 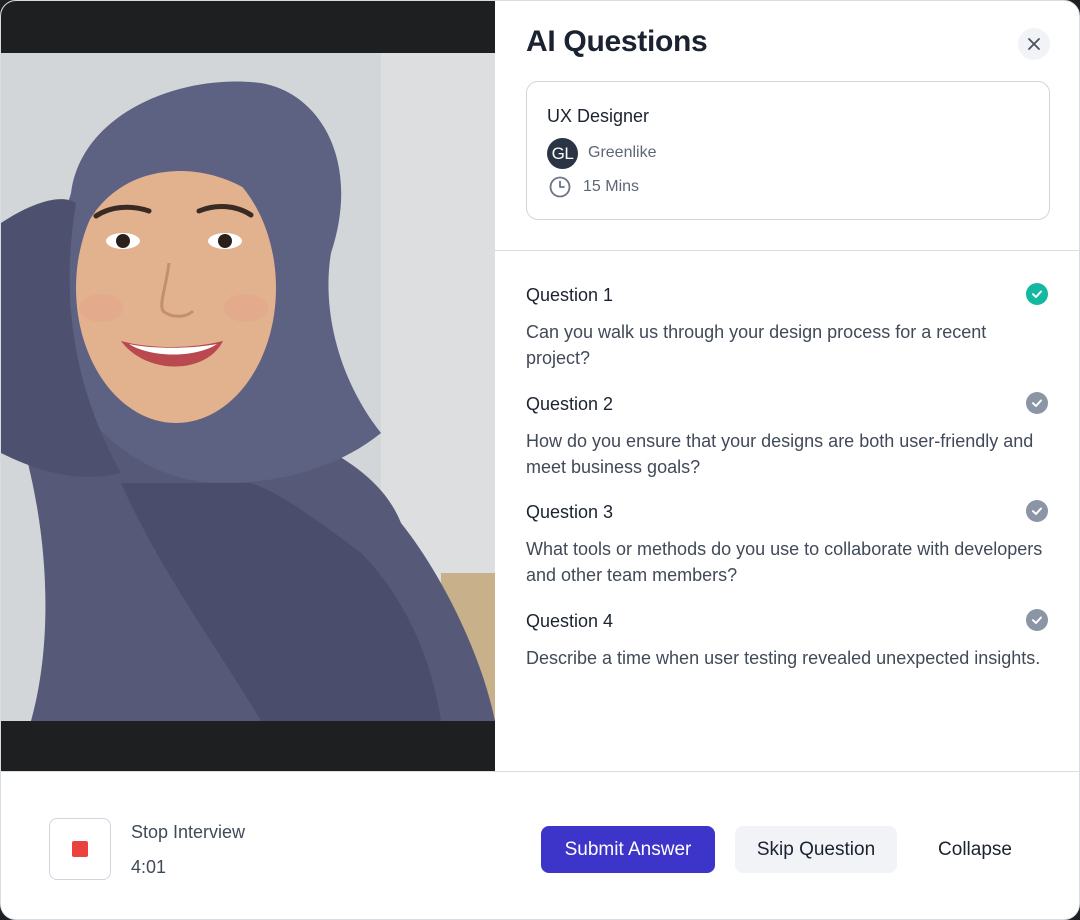 I want to click on close-icon, so click(x=1034, y=44).